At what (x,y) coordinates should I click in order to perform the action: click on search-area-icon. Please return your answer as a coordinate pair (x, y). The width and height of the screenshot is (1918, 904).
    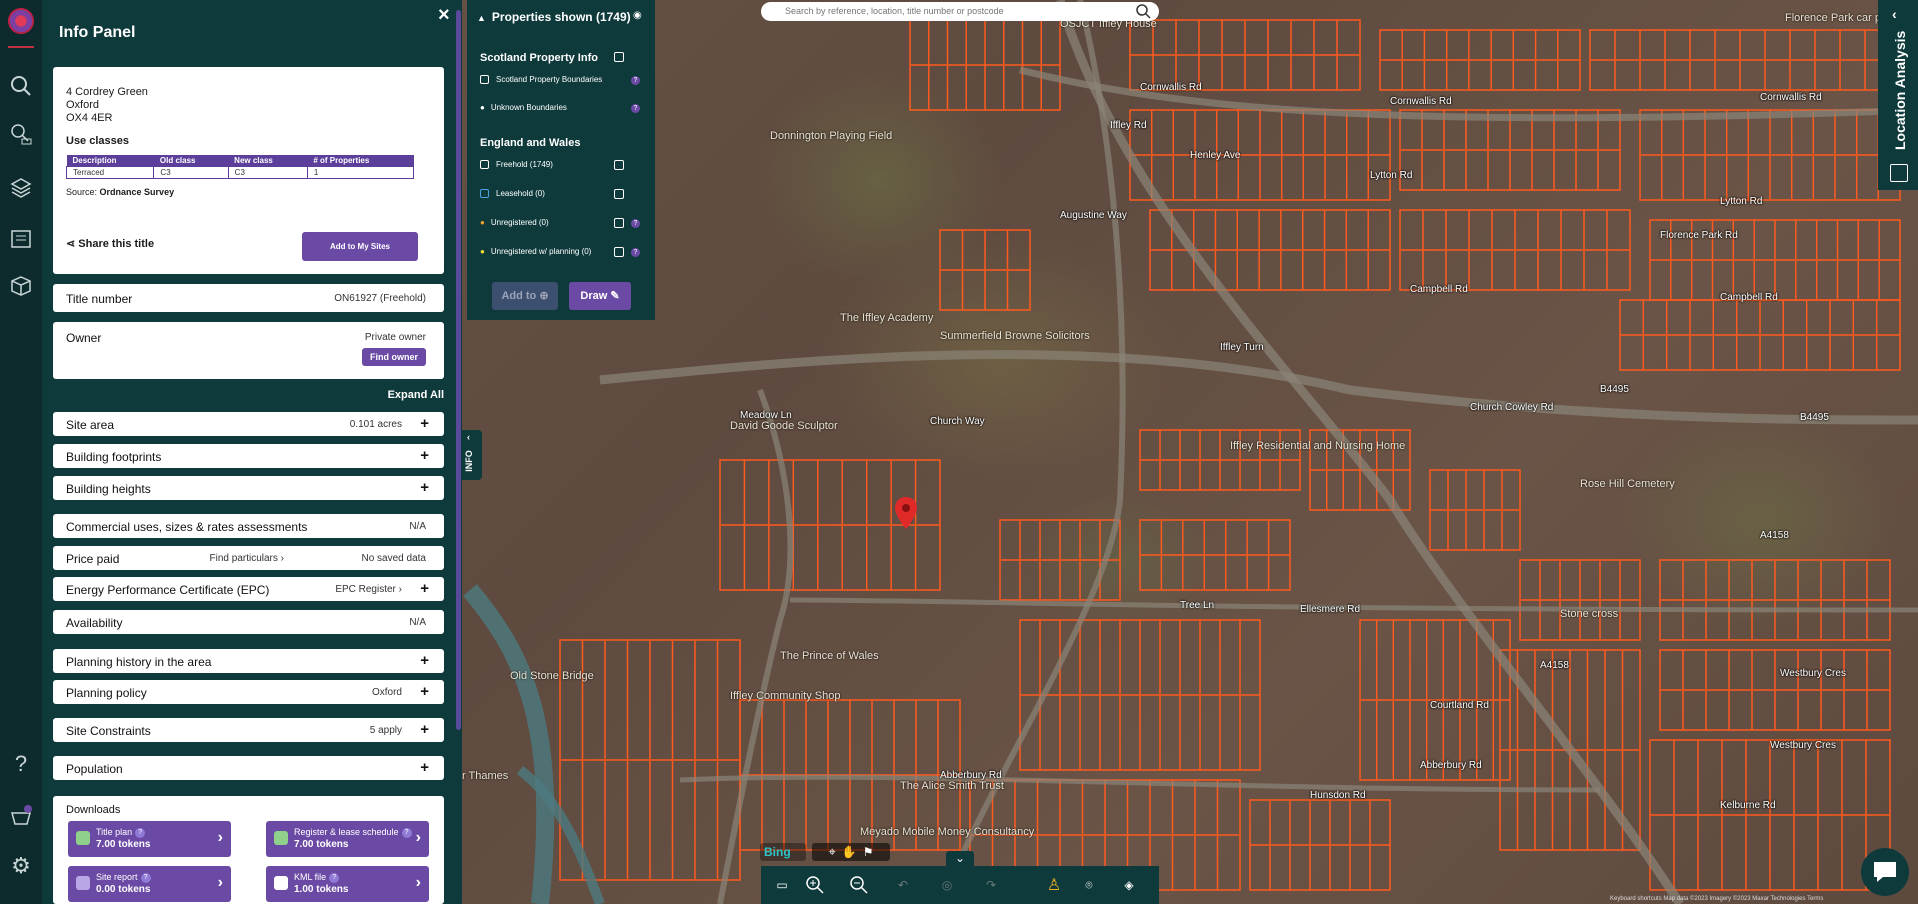
    Looking at the image, I should click on (21, 134).